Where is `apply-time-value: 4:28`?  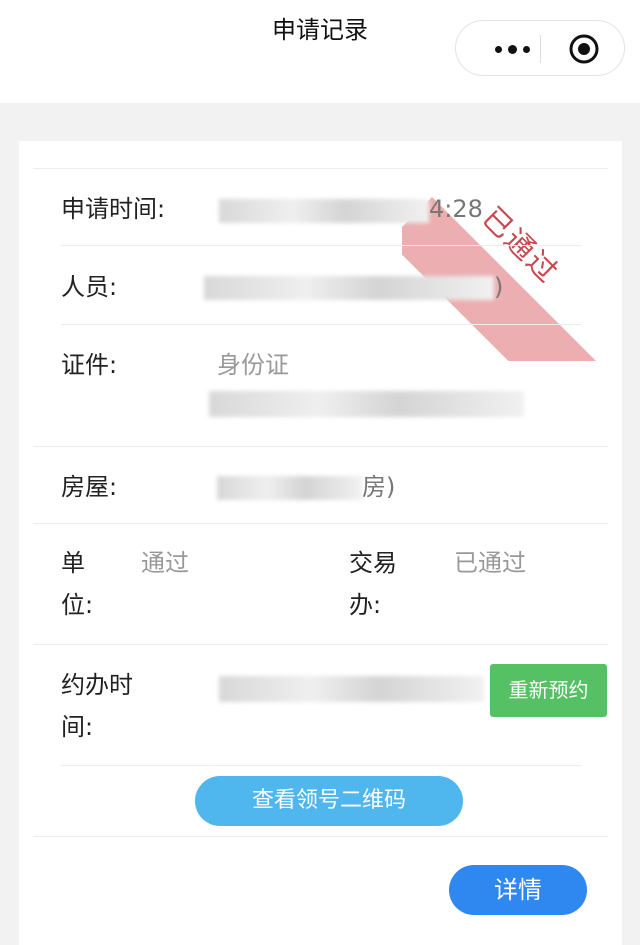
apply-time-value: 4:28 is located at coordinates (456, 209).